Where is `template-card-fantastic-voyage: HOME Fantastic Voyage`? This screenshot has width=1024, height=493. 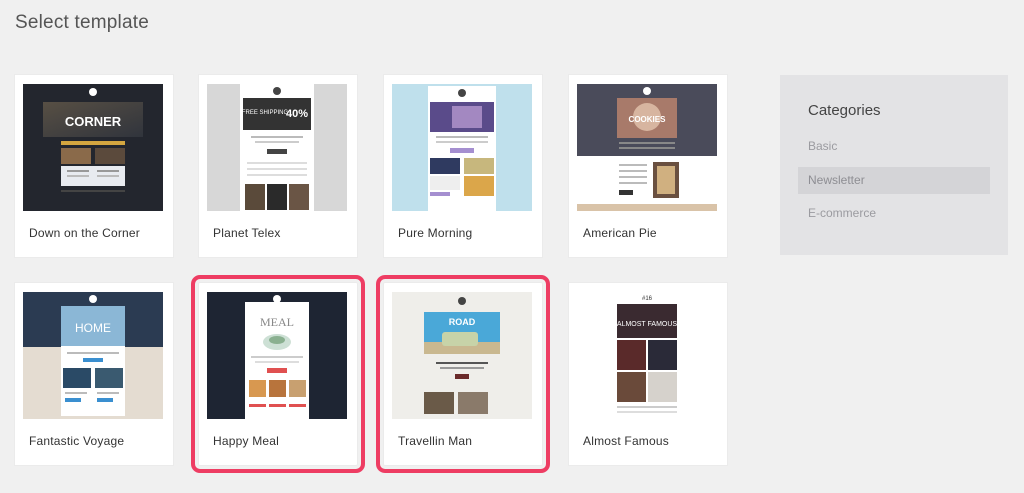
template-card-fantastic-voyage: HOME Fantastic Voyage is located at coordinates (94, 374).